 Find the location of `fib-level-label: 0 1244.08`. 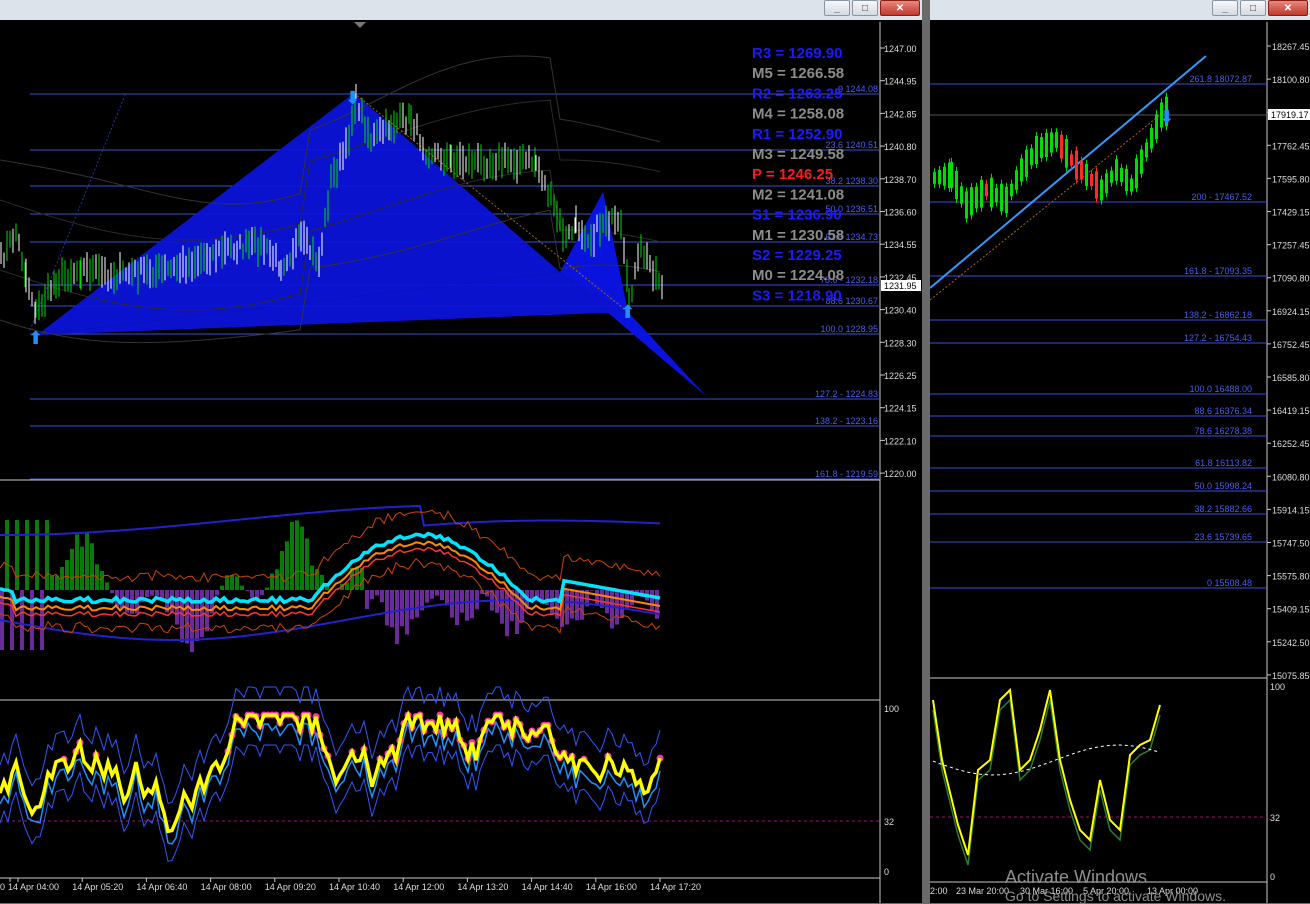

fib-level-label: 0 1244.08 is located at coordinates (858, 89).